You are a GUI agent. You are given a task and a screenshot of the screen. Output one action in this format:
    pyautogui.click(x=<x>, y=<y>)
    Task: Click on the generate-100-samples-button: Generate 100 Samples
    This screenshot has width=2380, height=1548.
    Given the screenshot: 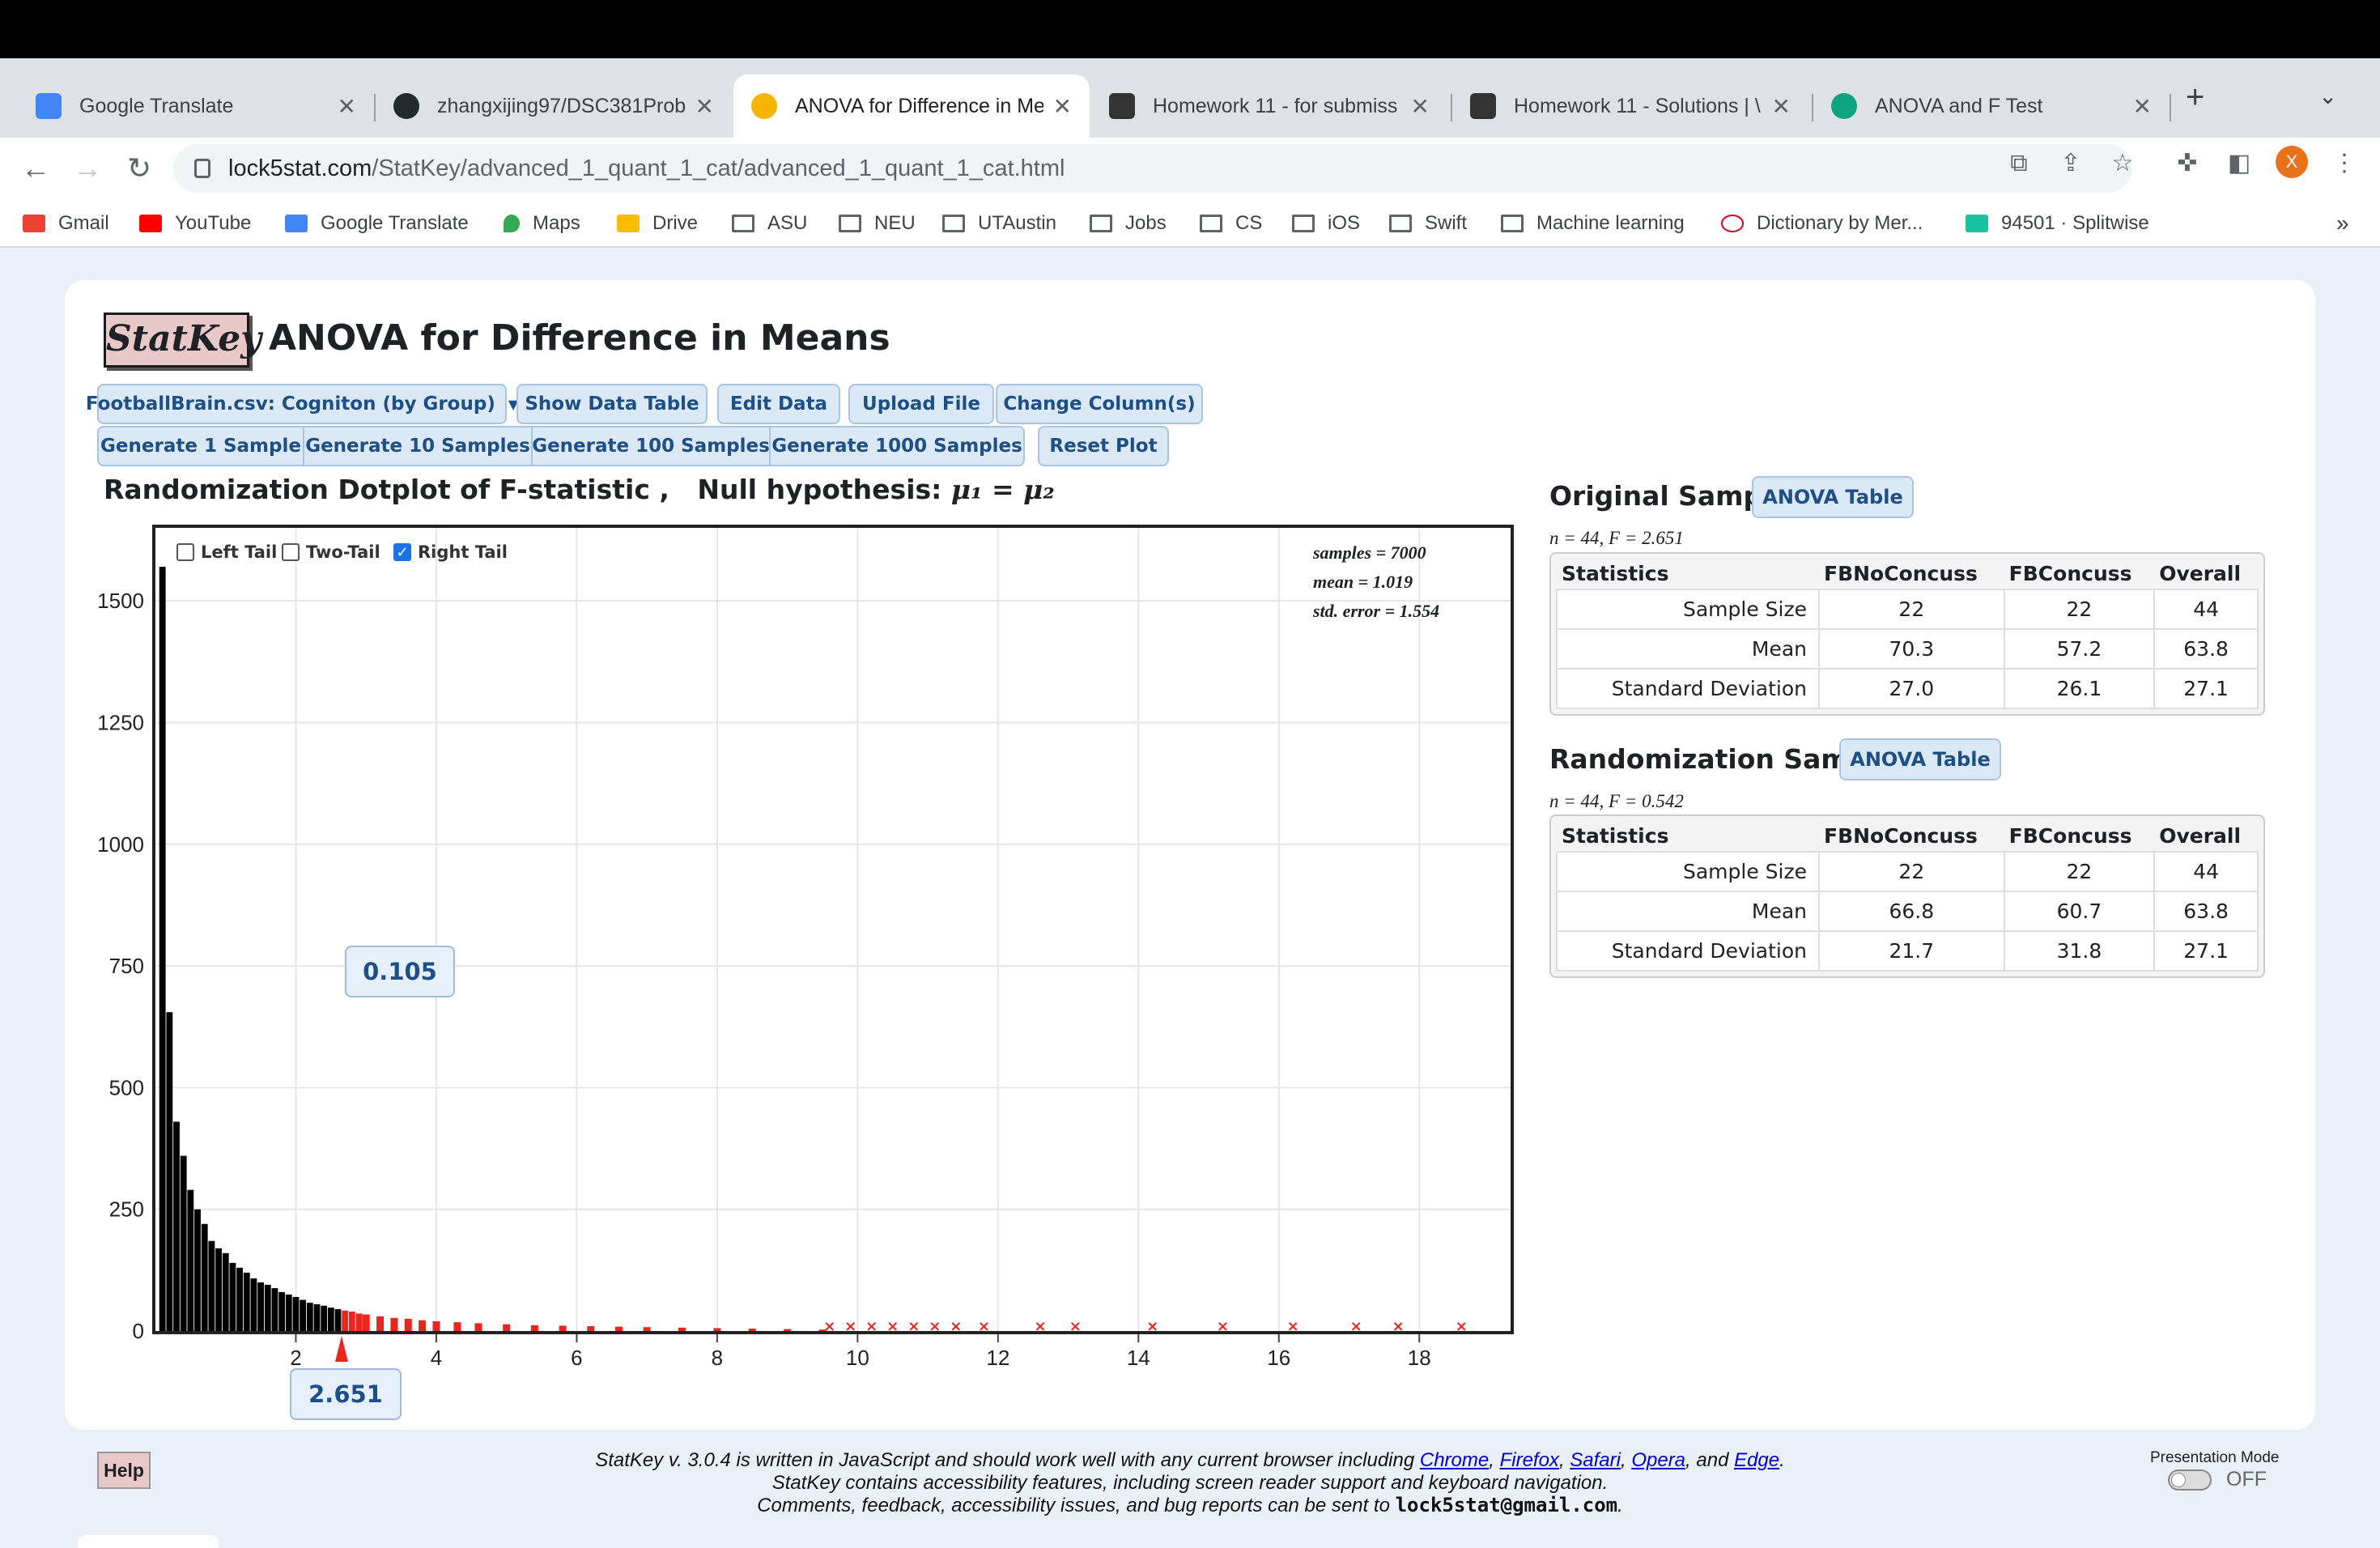 What is the action you would take?
    pyautogui.click(x=651, y=446)
    